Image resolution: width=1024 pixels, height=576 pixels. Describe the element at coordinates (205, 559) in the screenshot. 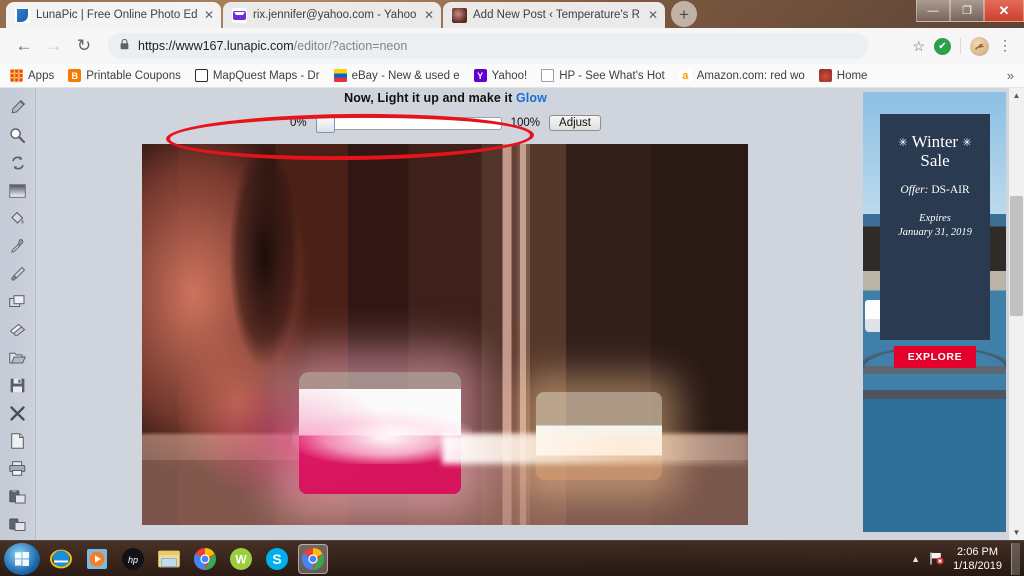

I see `chrome-icon` at that location.